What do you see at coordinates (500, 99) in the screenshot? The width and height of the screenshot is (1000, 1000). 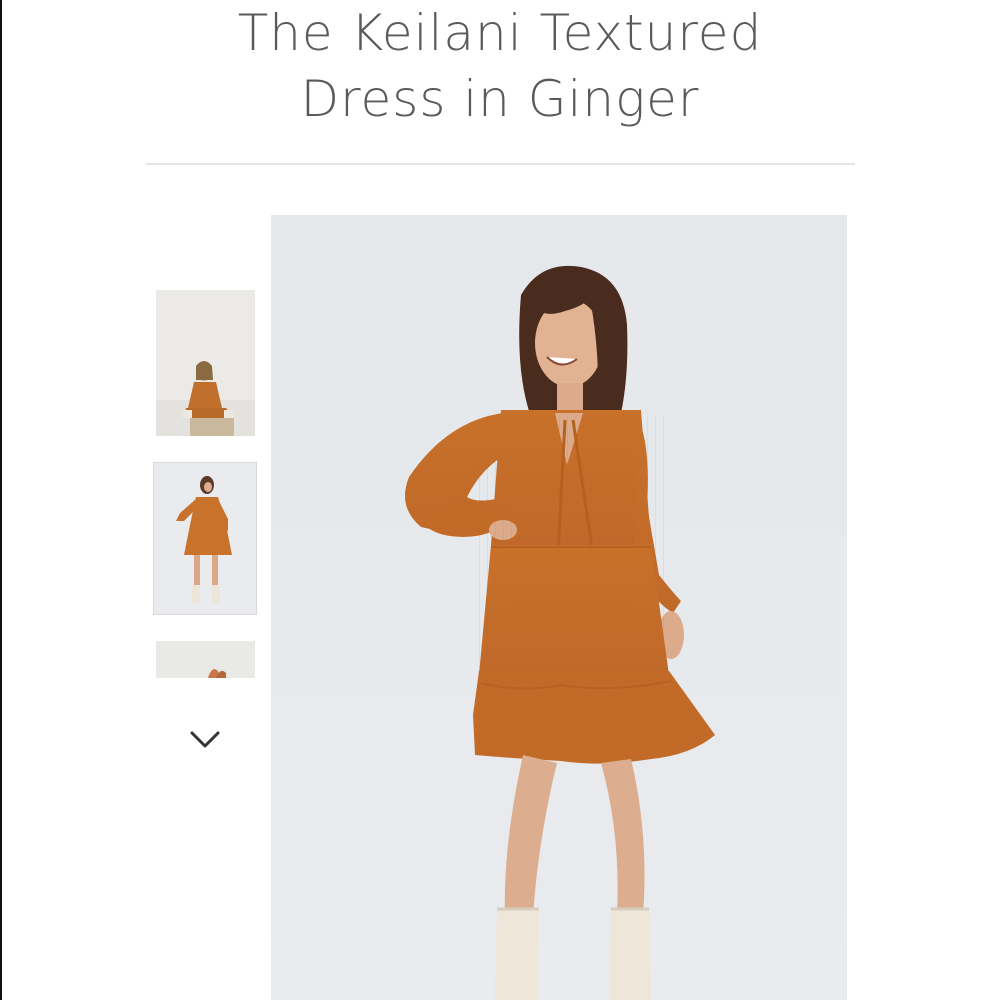 I see `product-title-line-2: Dress in Ginger` at bounding box center [500, 99].